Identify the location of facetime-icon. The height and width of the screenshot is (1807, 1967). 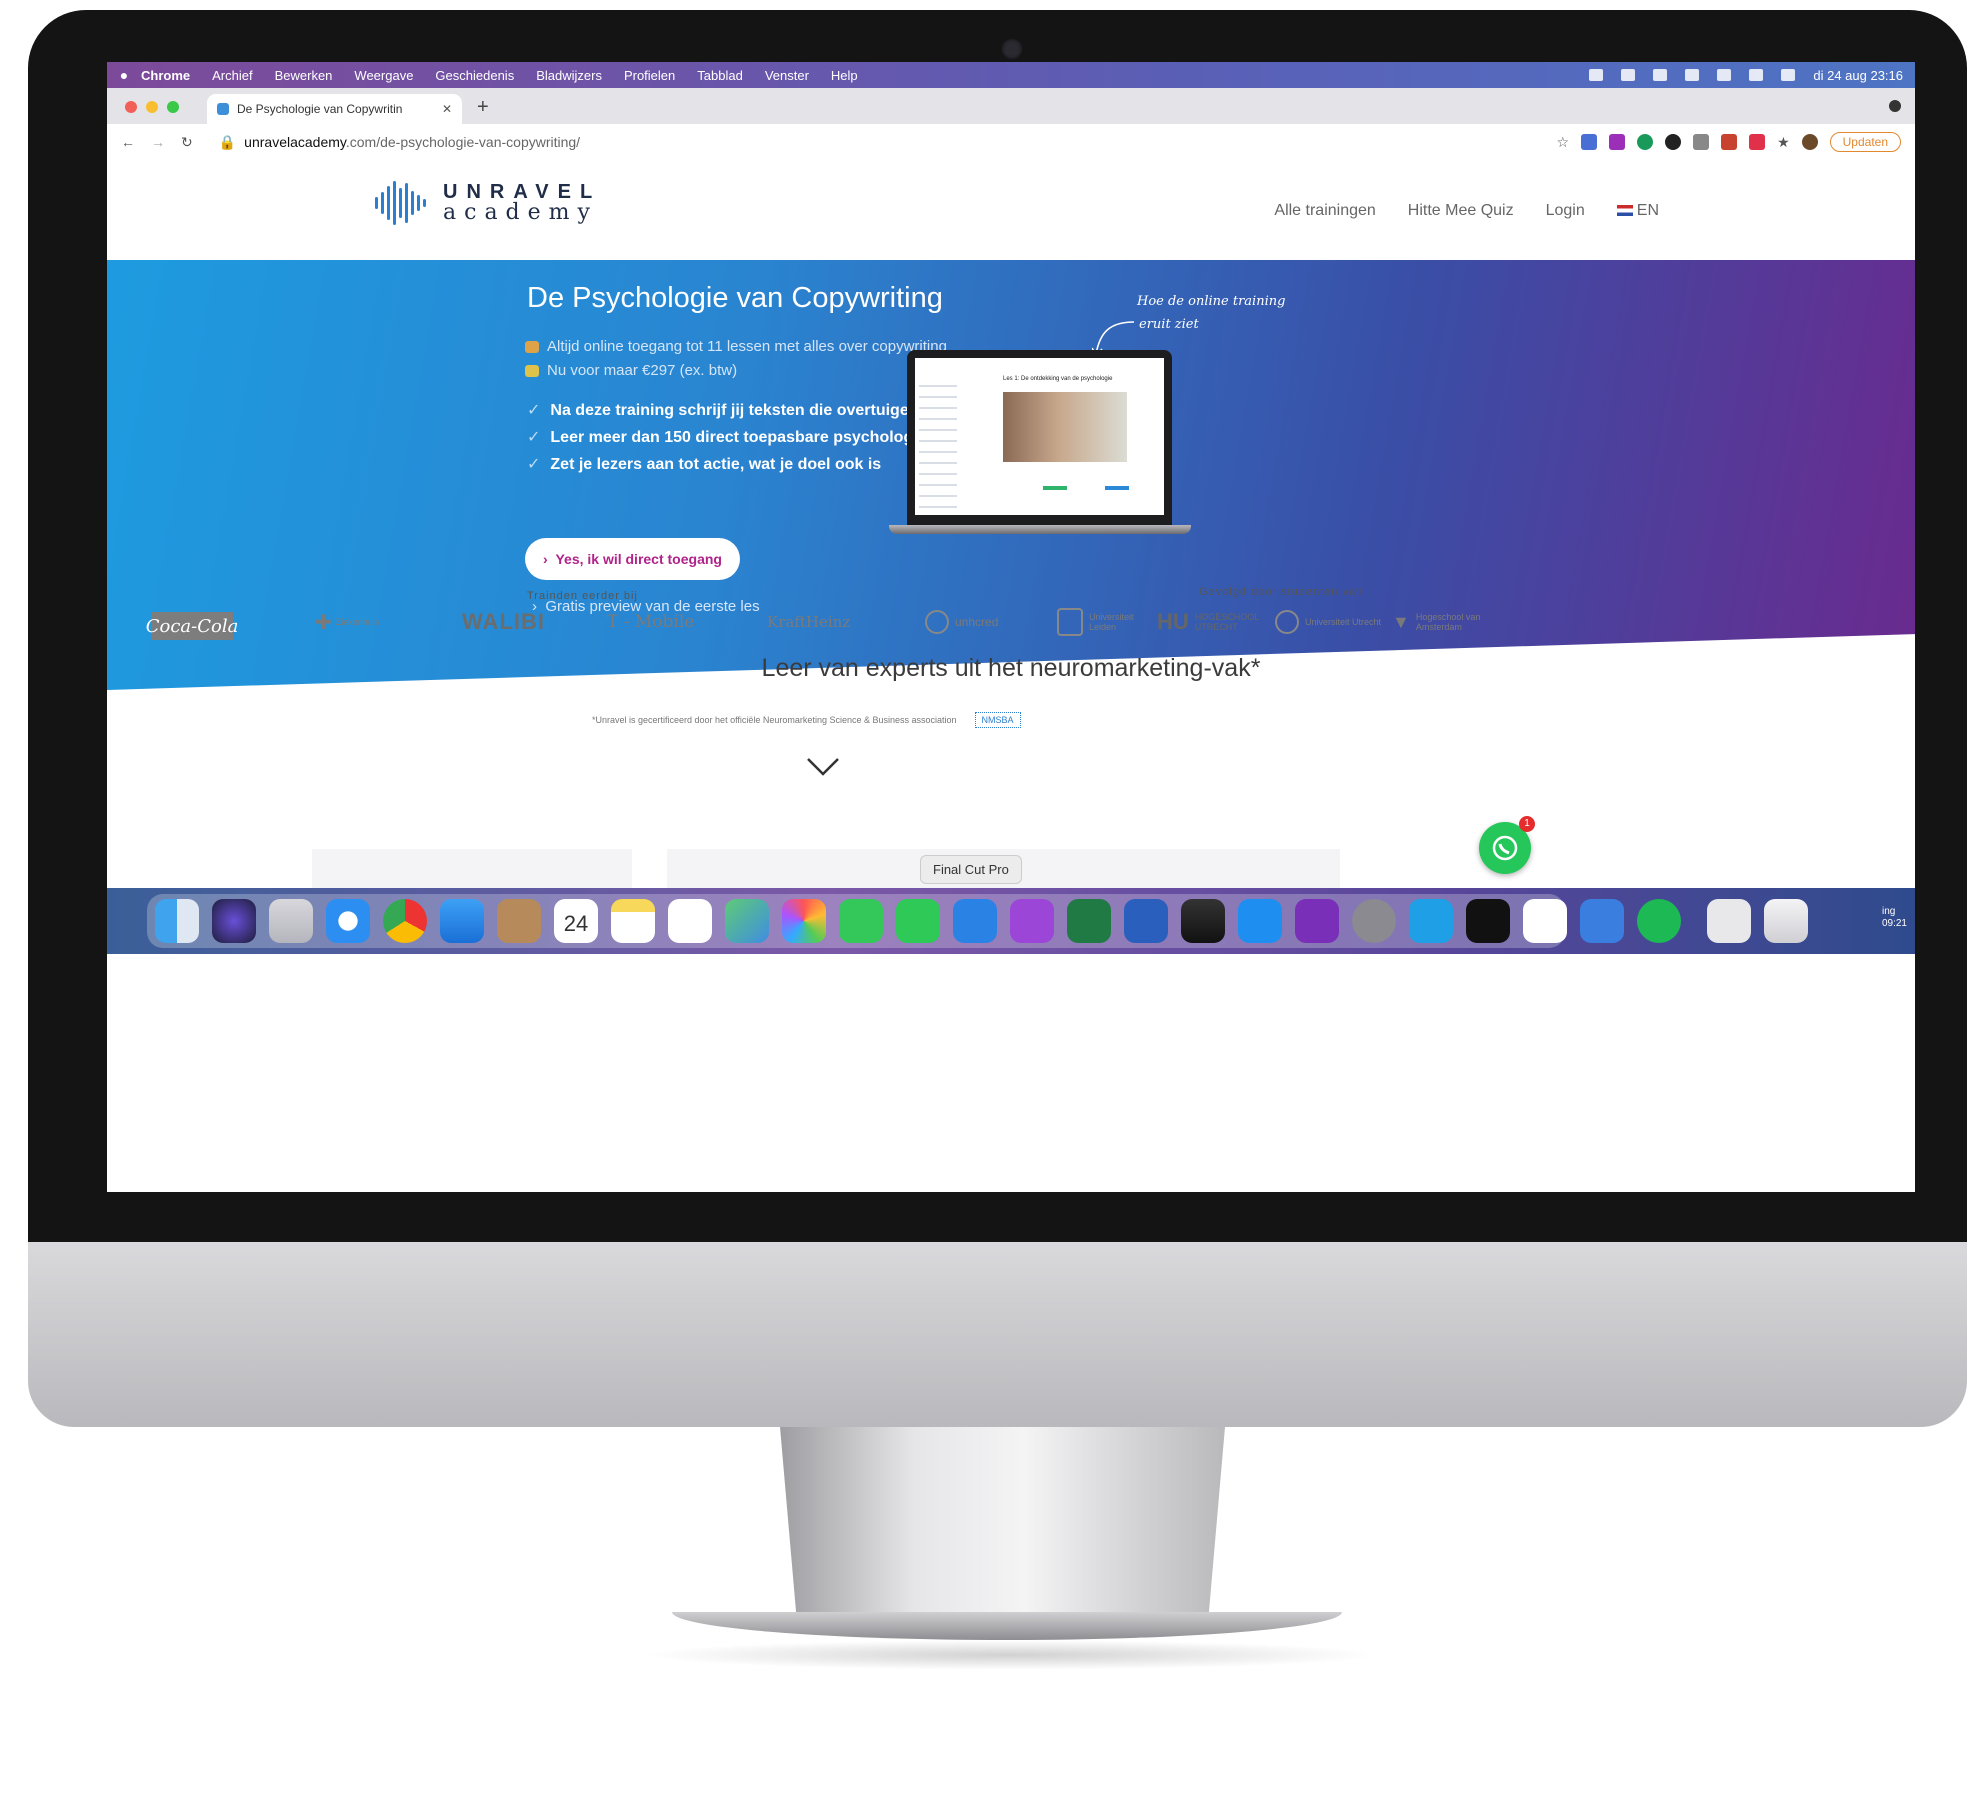
(918, 921).